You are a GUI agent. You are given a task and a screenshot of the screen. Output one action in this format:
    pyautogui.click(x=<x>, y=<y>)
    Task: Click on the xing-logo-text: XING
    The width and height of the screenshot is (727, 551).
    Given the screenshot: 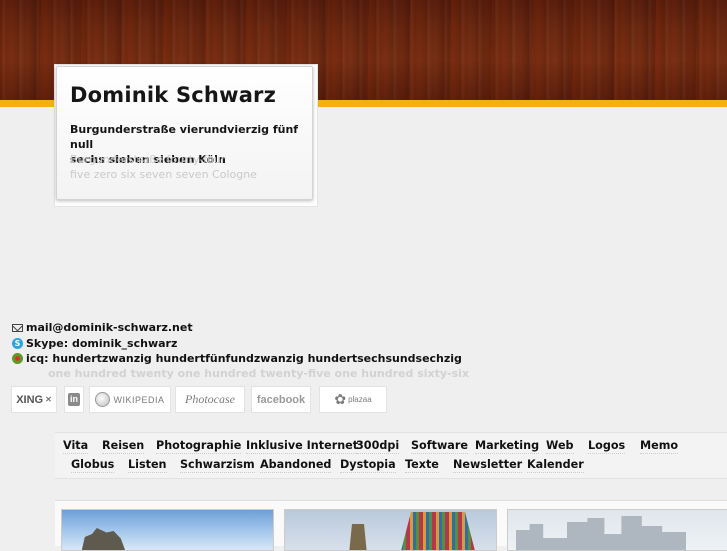 What is the action you would take?
    pyautogui.click(x=30, y=399)
    